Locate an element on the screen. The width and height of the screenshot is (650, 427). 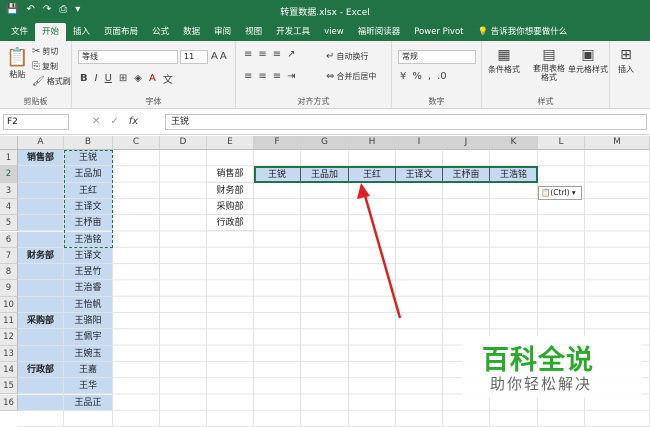
red-arrow-head is located at coordinates (363, 191).